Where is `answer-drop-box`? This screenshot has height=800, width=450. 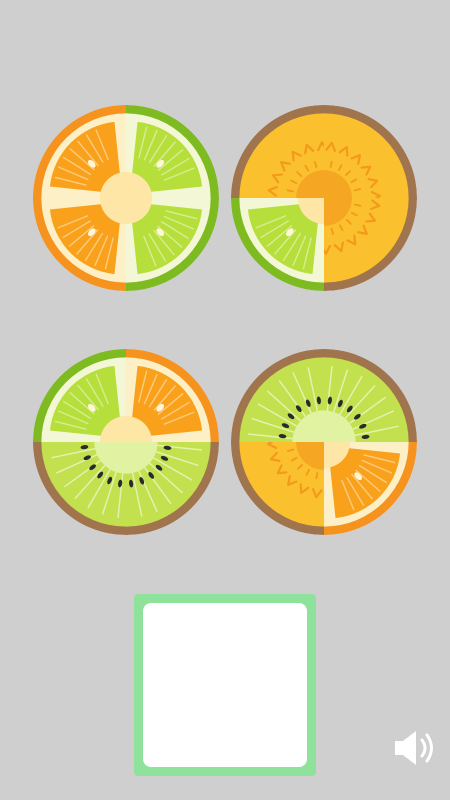
answer-drop-box is located at coordinates (225, 685).